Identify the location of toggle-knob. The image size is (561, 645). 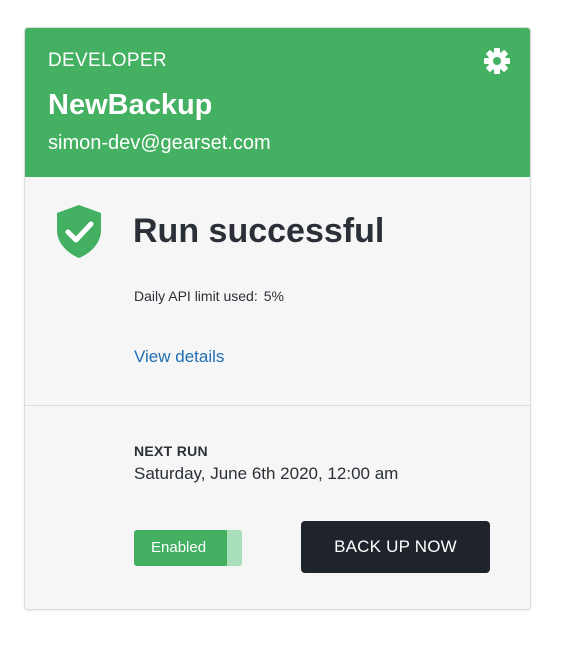
(234, 548).